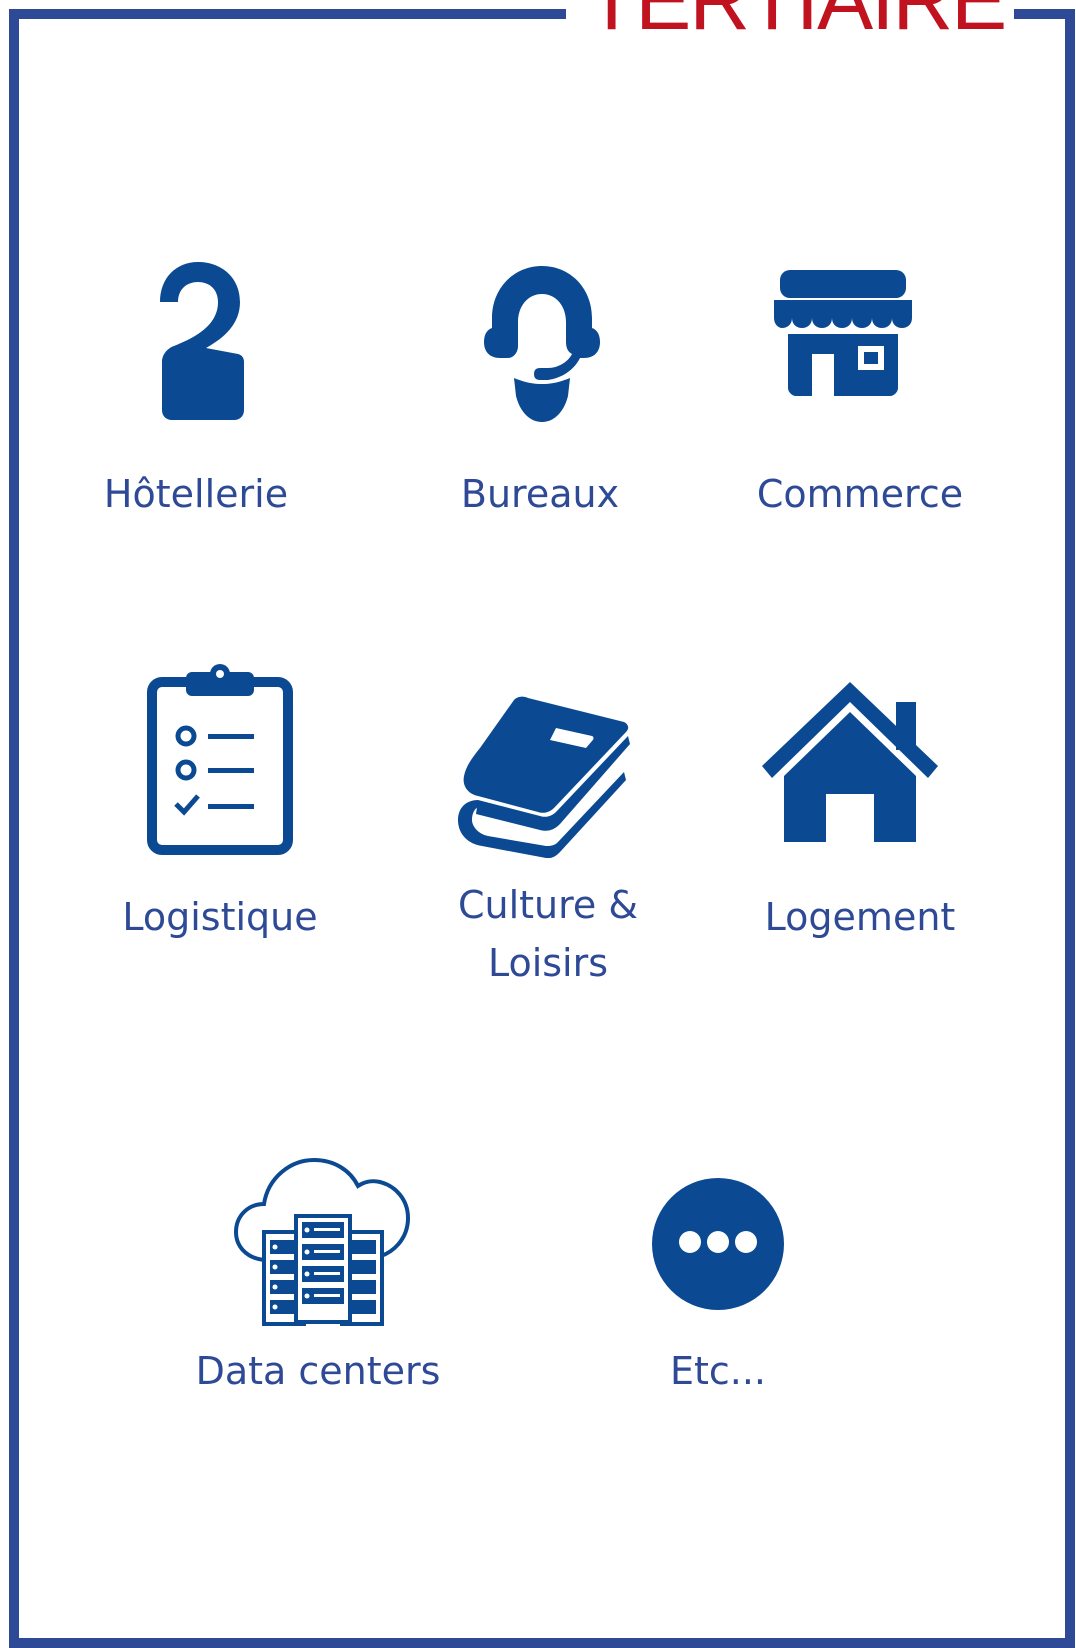  I want to click on label-data-centers: Data centers, so click(318, 1371).